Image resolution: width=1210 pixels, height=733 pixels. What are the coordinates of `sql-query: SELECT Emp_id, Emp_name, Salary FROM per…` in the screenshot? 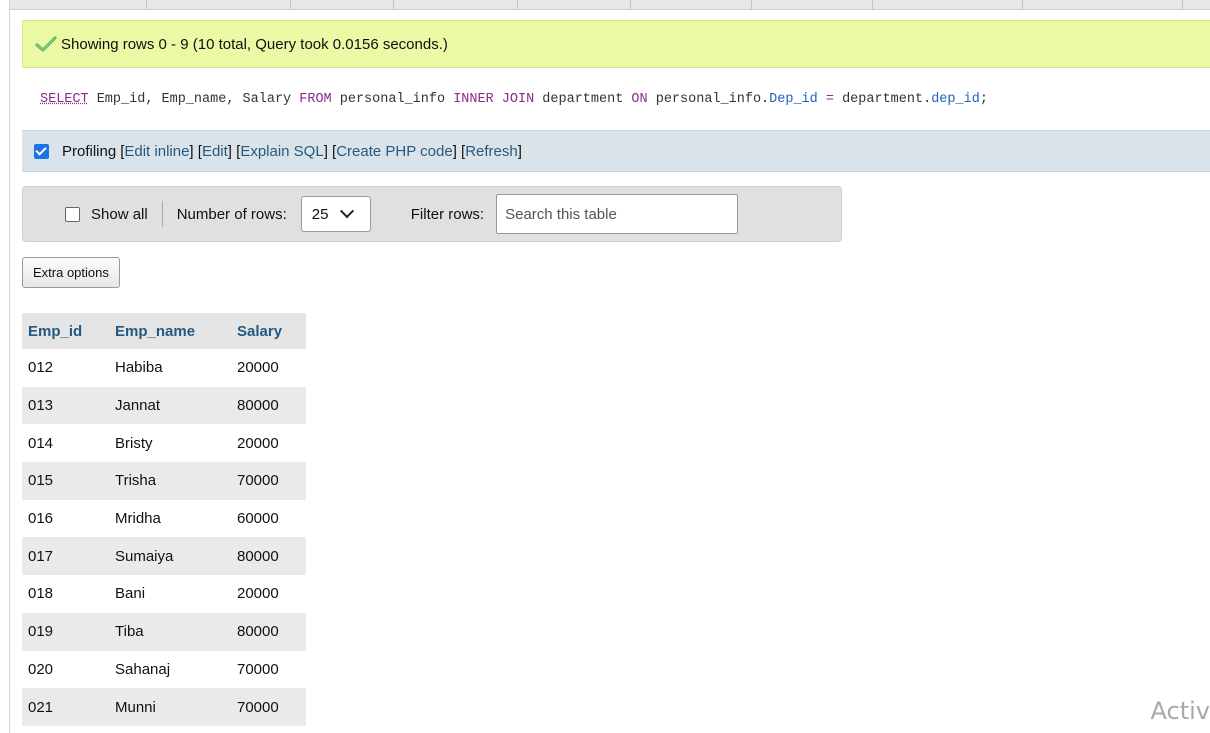 It's located at (616, 99).